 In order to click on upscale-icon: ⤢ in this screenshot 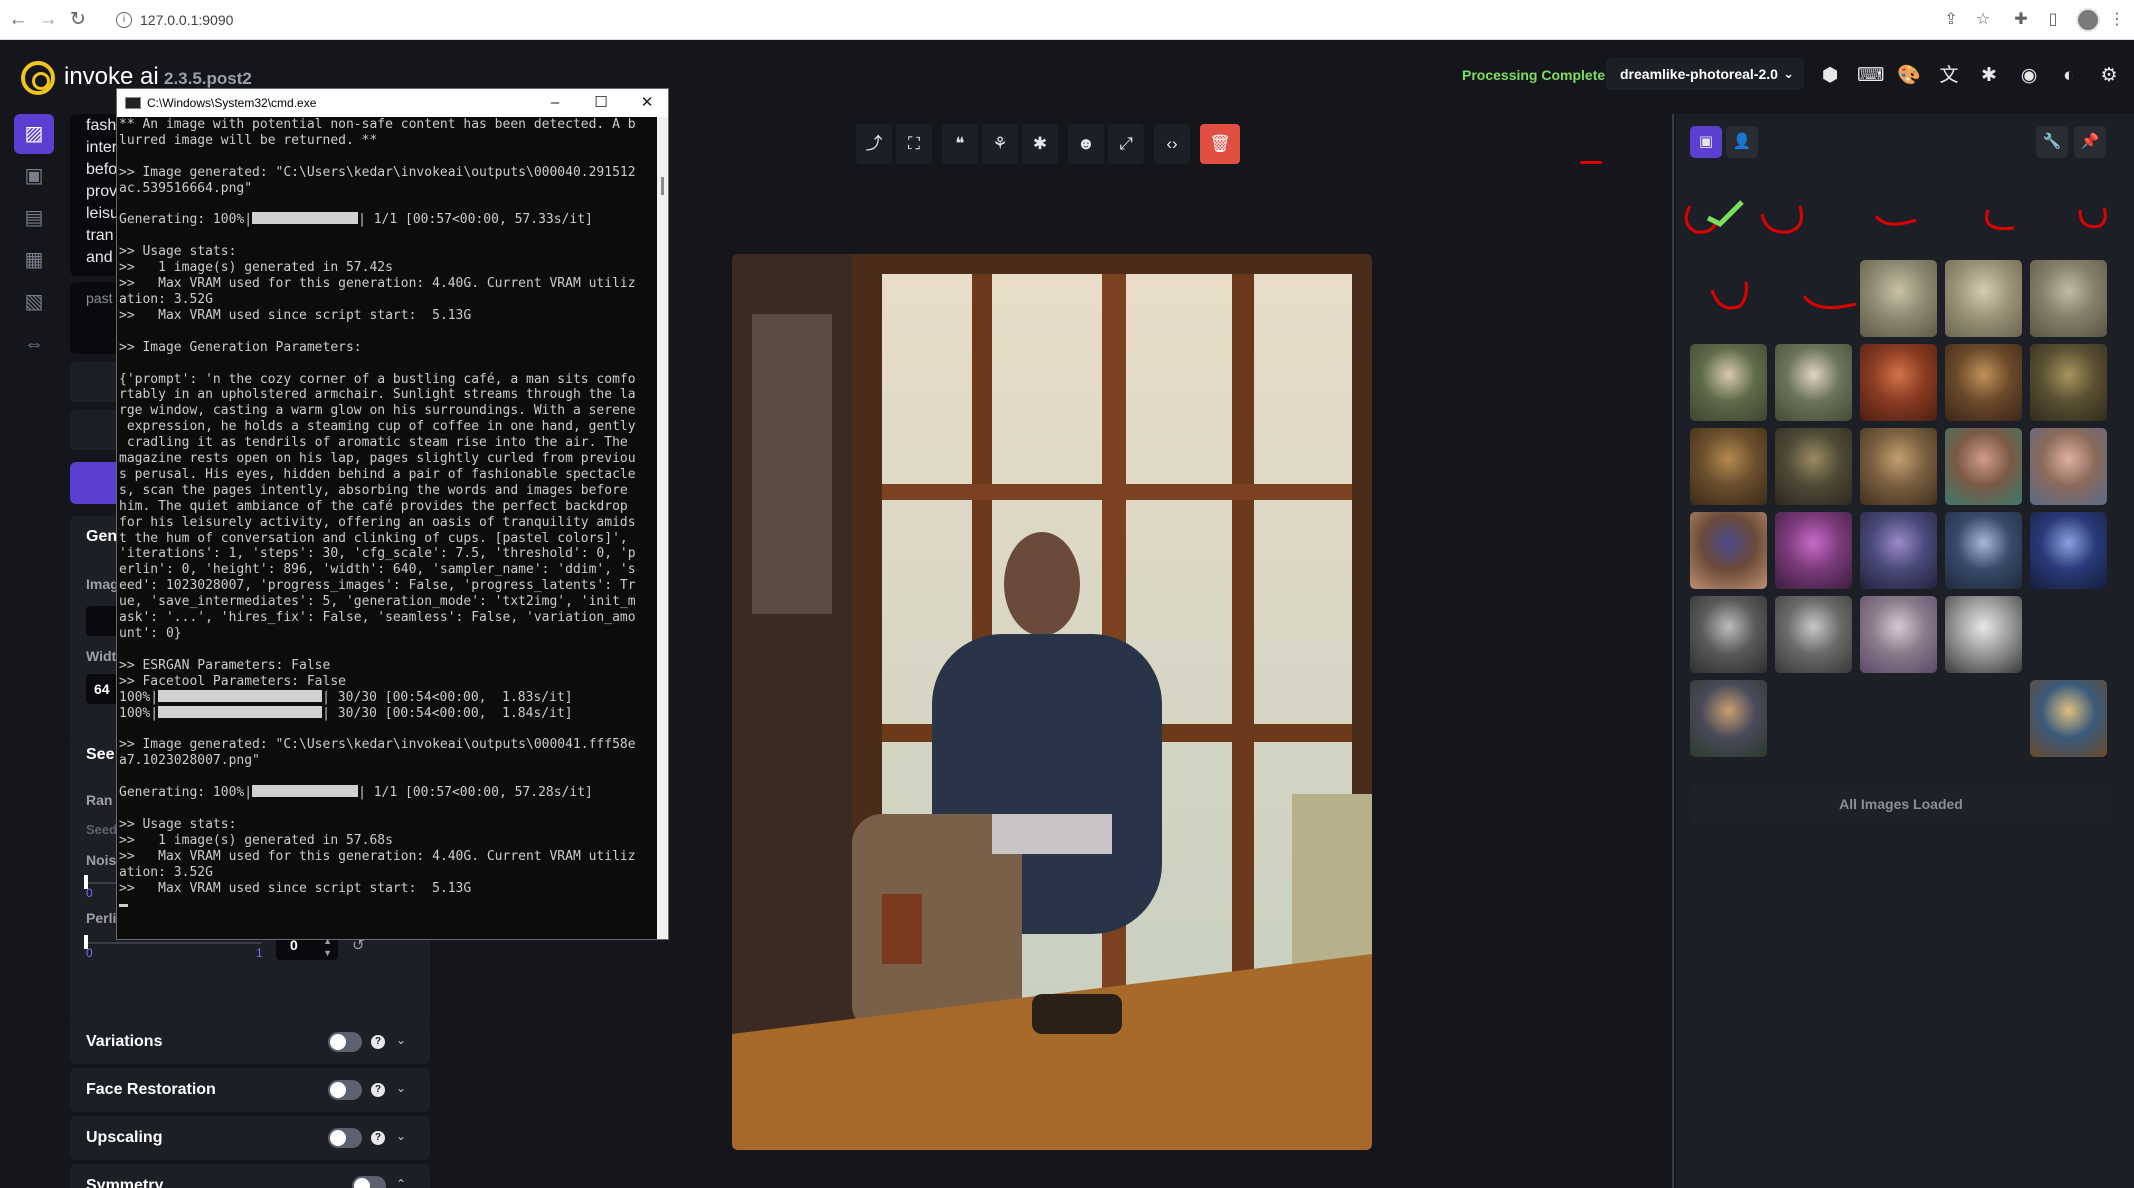, I will do `click(1126, 144)`.